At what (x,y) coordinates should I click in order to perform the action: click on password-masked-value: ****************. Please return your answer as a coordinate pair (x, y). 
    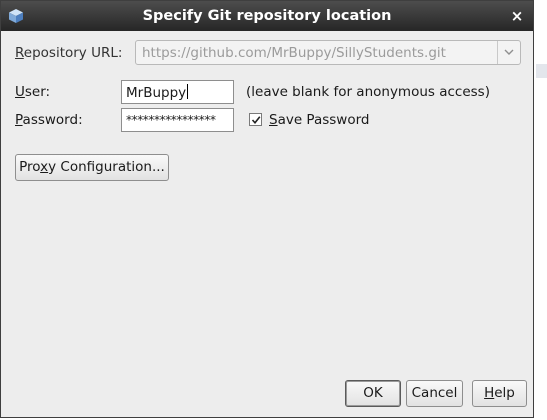
    Looking at the image, I should click on (171, 120).